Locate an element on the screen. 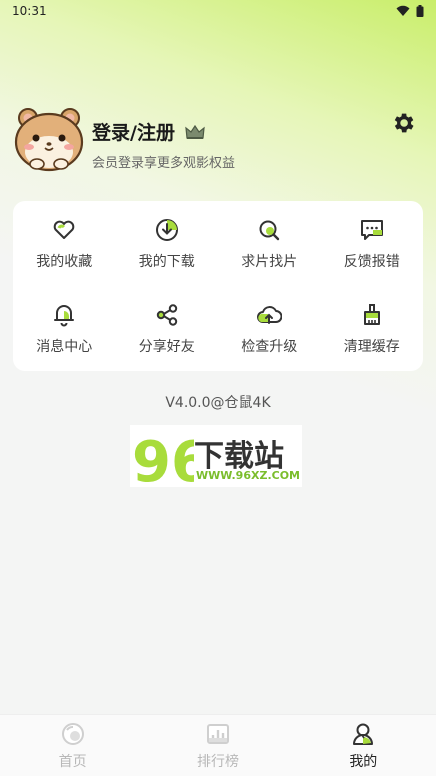 This screenshot has width=436, height=776. menu-label: 消息中心 is located at coordinates (64, 346).